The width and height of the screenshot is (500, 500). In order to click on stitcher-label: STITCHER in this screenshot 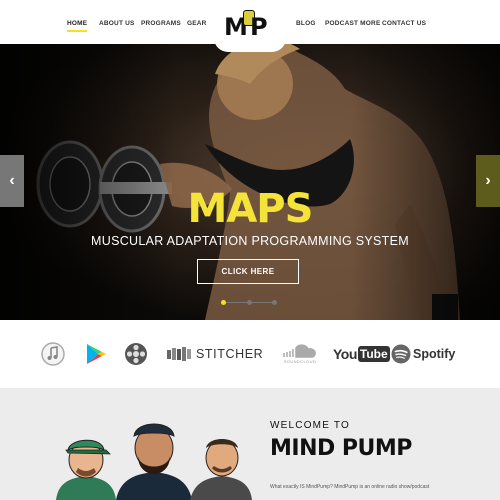, I will do `click(230, 354)`.